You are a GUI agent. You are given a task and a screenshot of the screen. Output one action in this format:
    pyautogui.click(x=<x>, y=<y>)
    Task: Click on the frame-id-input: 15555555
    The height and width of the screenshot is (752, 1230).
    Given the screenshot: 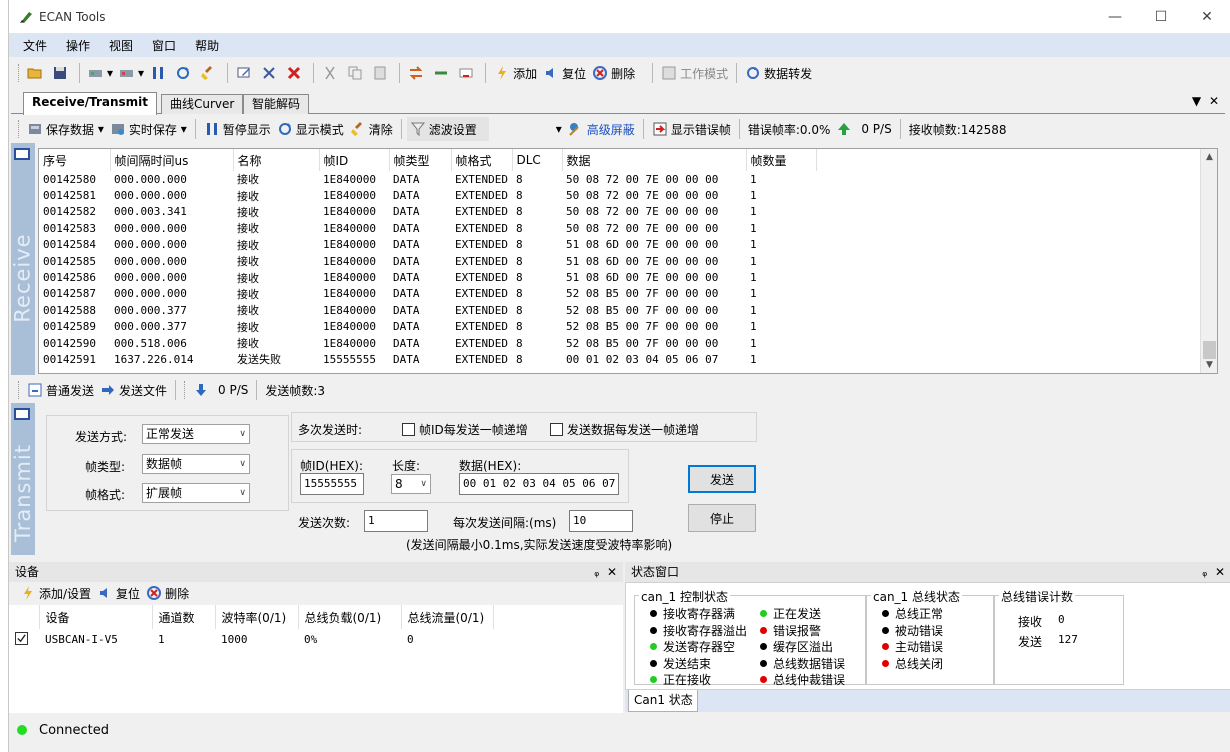 What is the action you would take?
    pyautogui.click(x=332, y=484)
    